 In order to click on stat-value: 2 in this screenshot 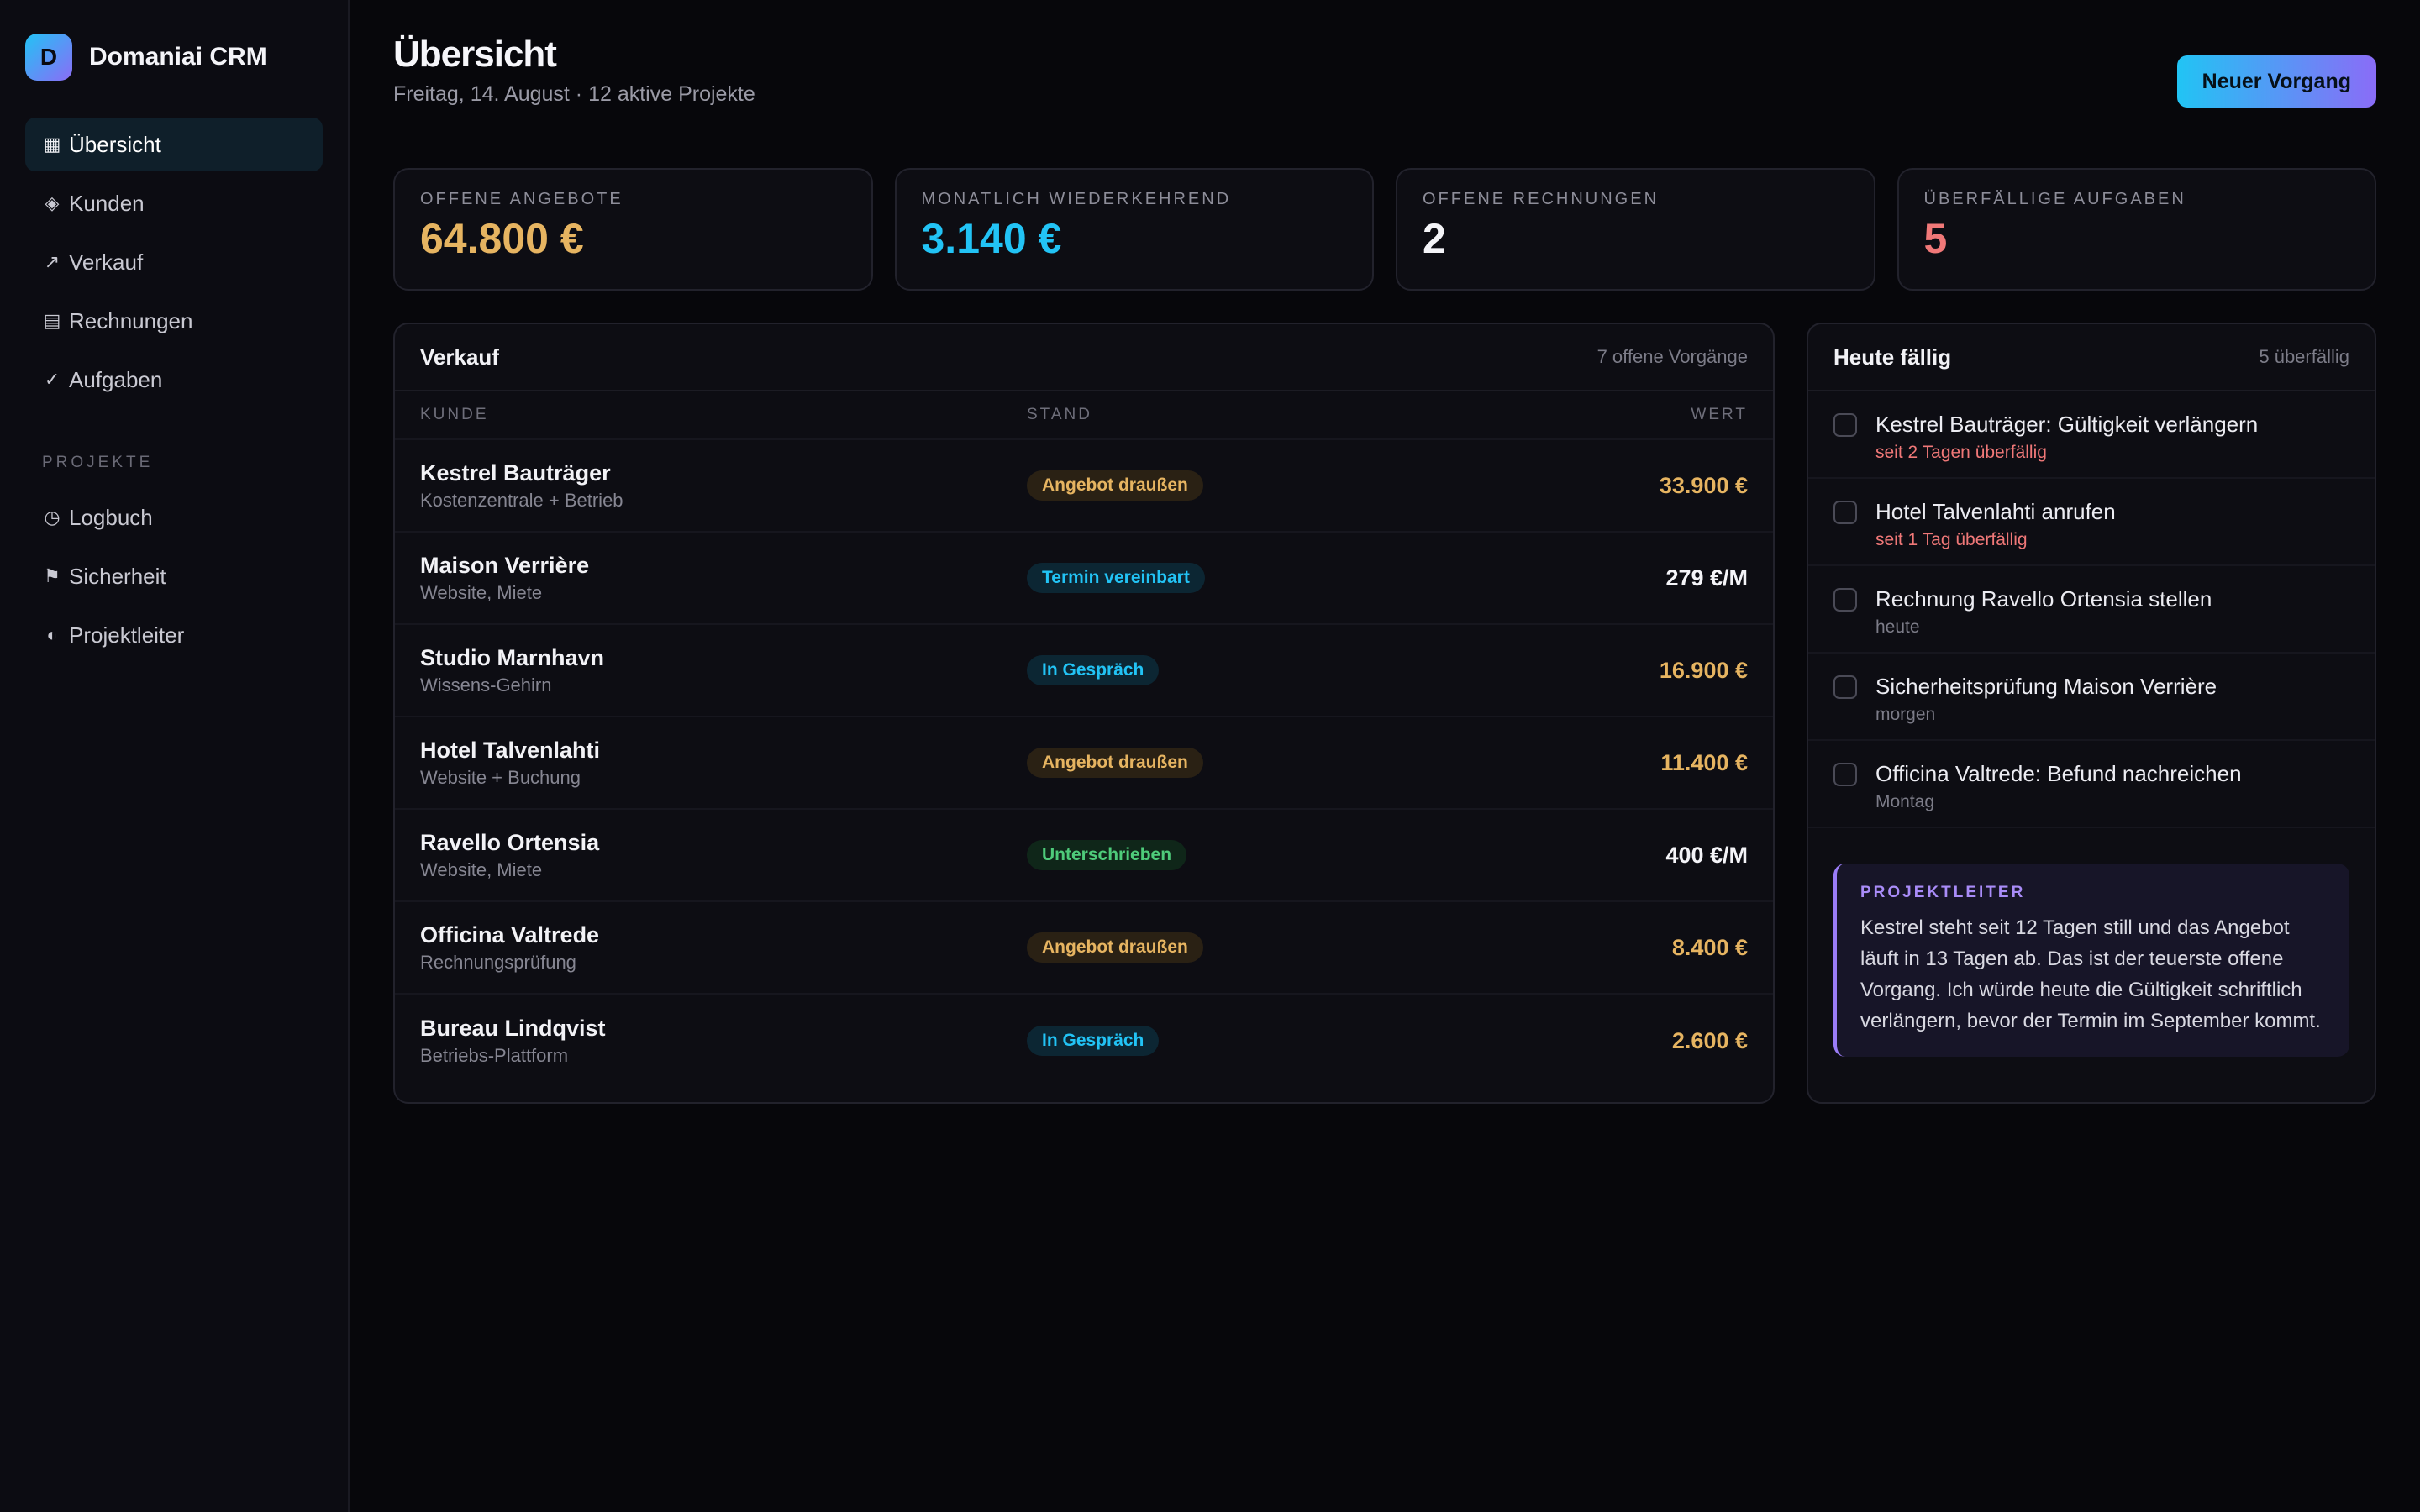, I will do `click(1435, 238)`.